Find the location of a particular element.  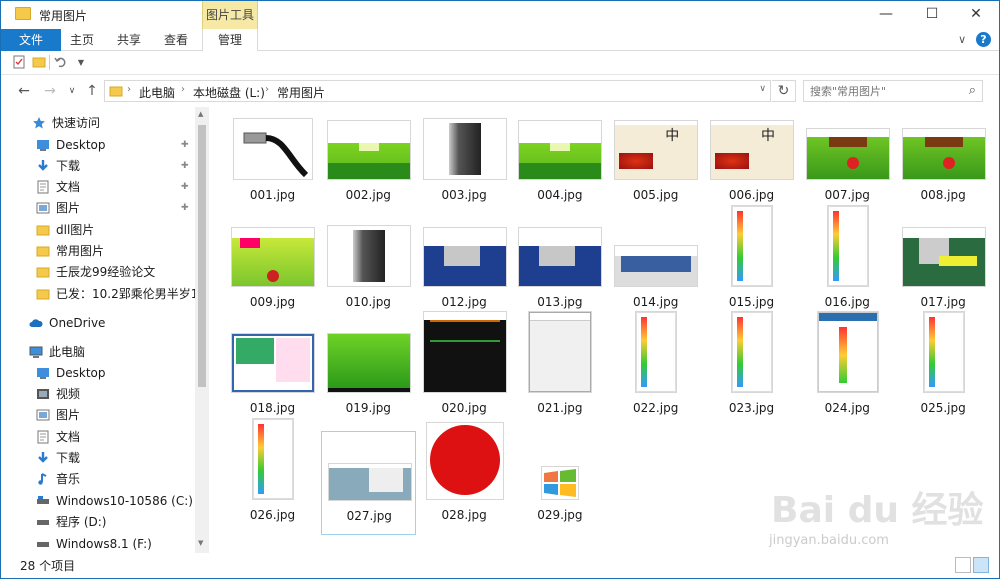

ribbon-tab-row: 文件 主页 共享 查看 管理 ∨ ? is located at coordinates (500, 40).